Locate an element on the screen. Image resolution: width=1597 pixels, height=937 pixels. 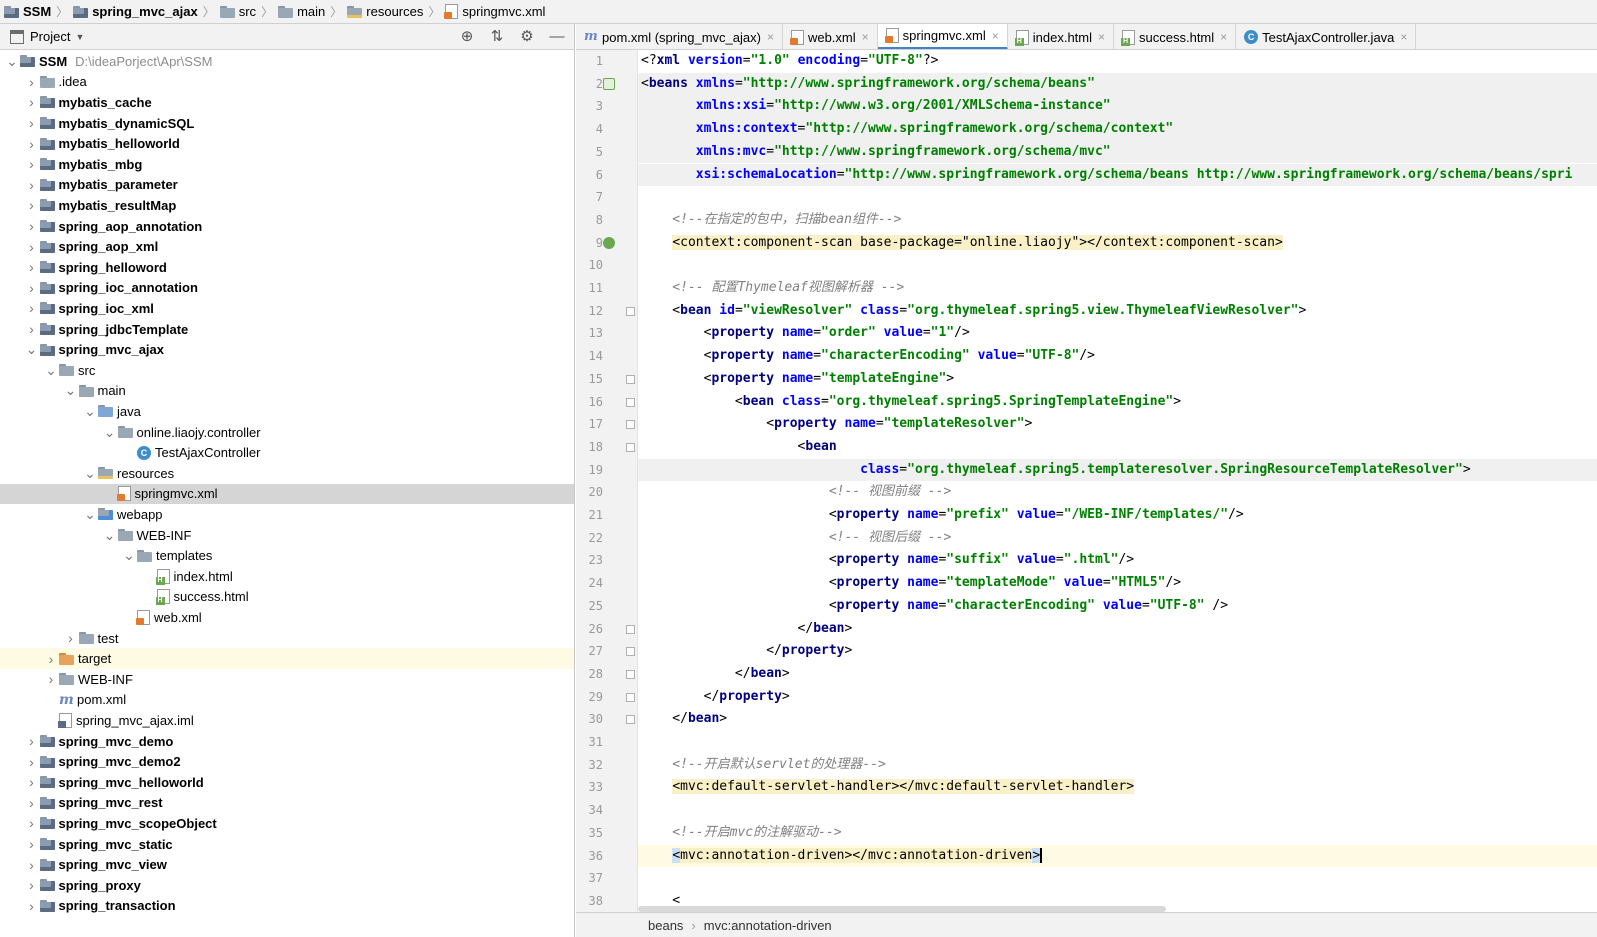
minimize-icon: — is located at coordinates (557, 37).